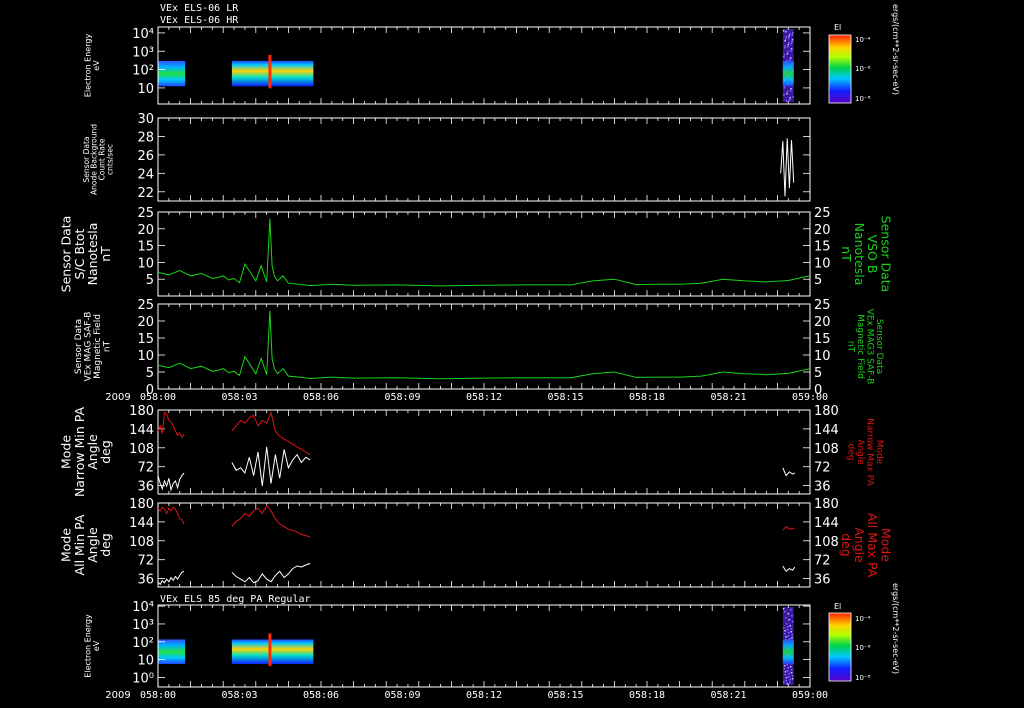 Image resolution: width=1024 pixels, height=708 pixels. I want to click on y-axis-label-right: Sensor DataVSO BNanoteslanT, so click(866, 254).